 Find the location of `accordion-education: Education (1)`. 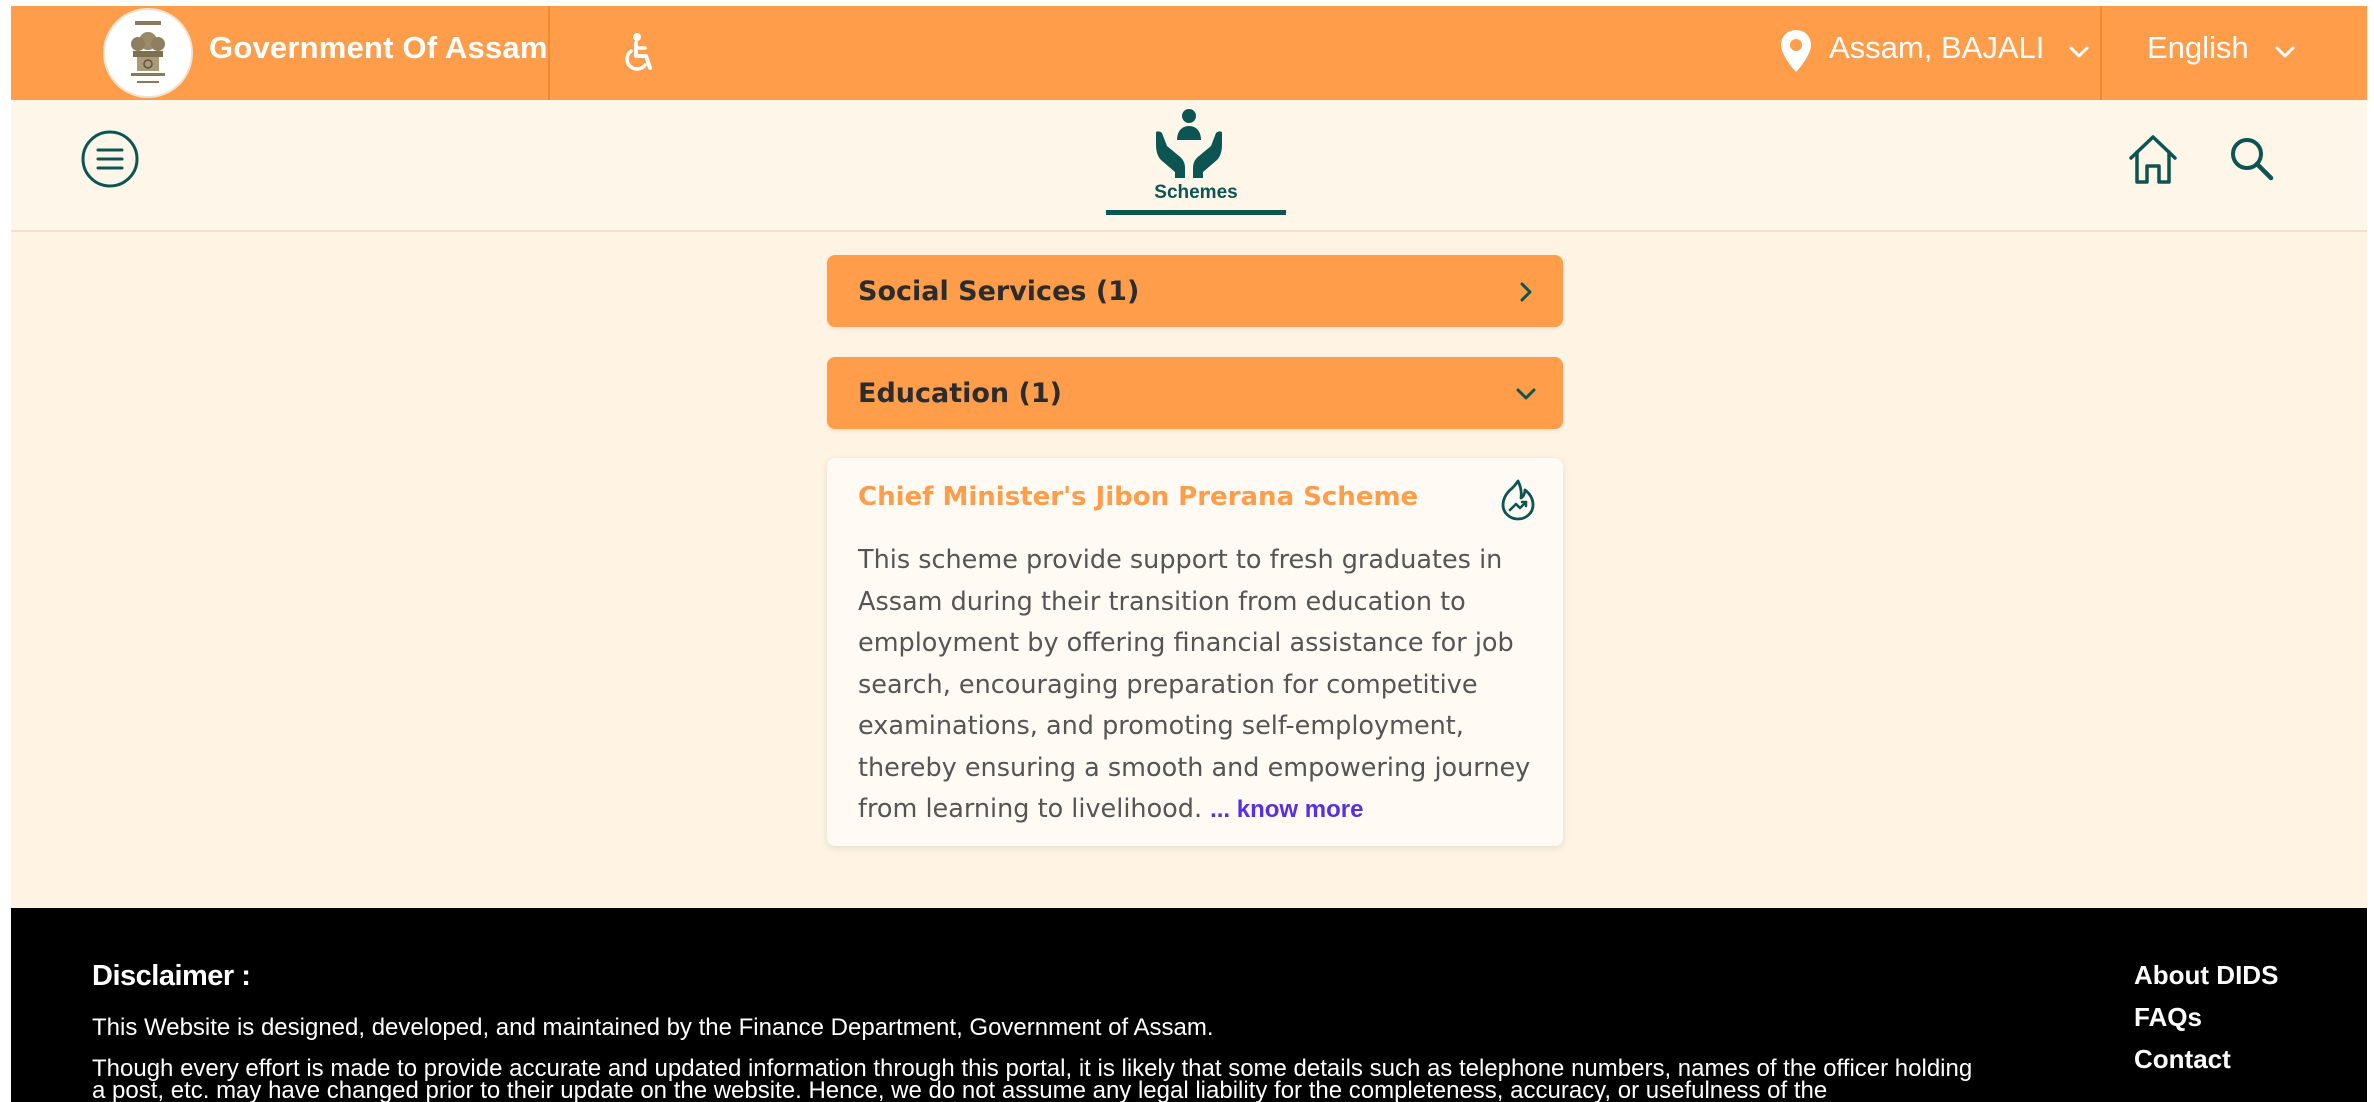

accordion-education: Education (1) is located at coordinates (1195, 393).